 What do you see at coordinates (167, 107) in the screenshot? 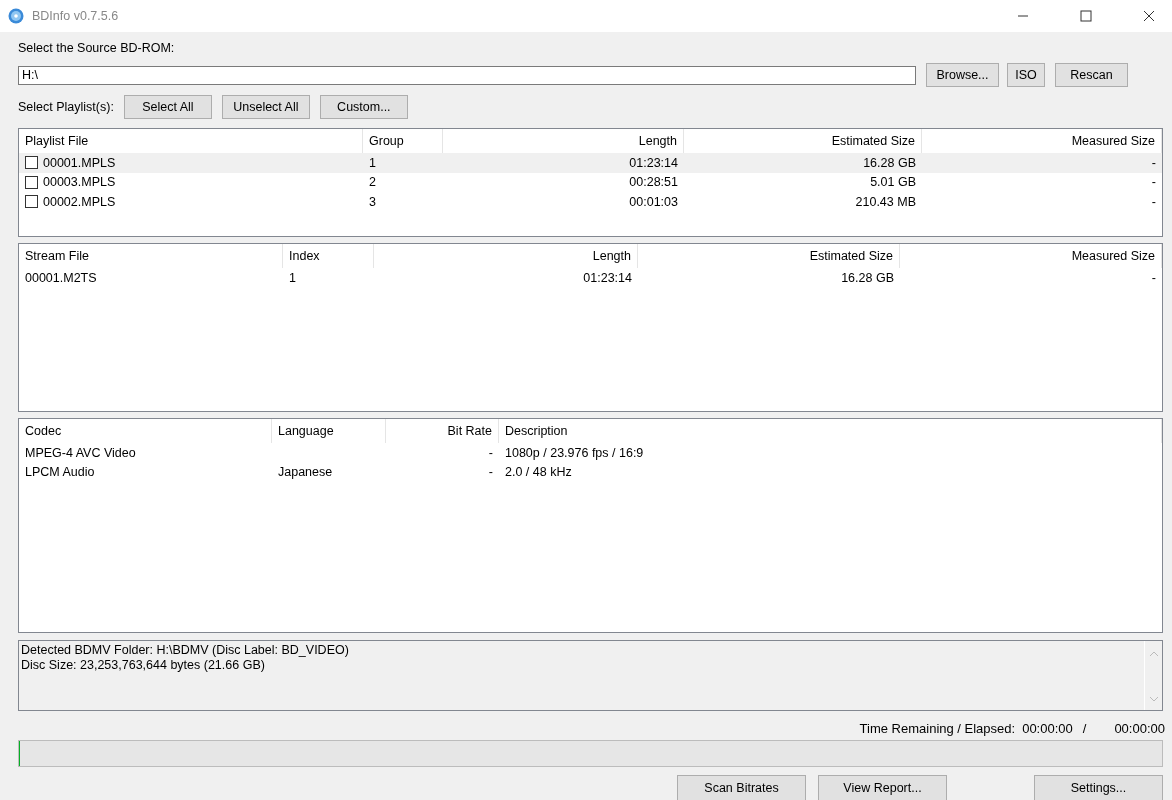
I see `playlist-button: Select All` at bounding box center [167, 107].